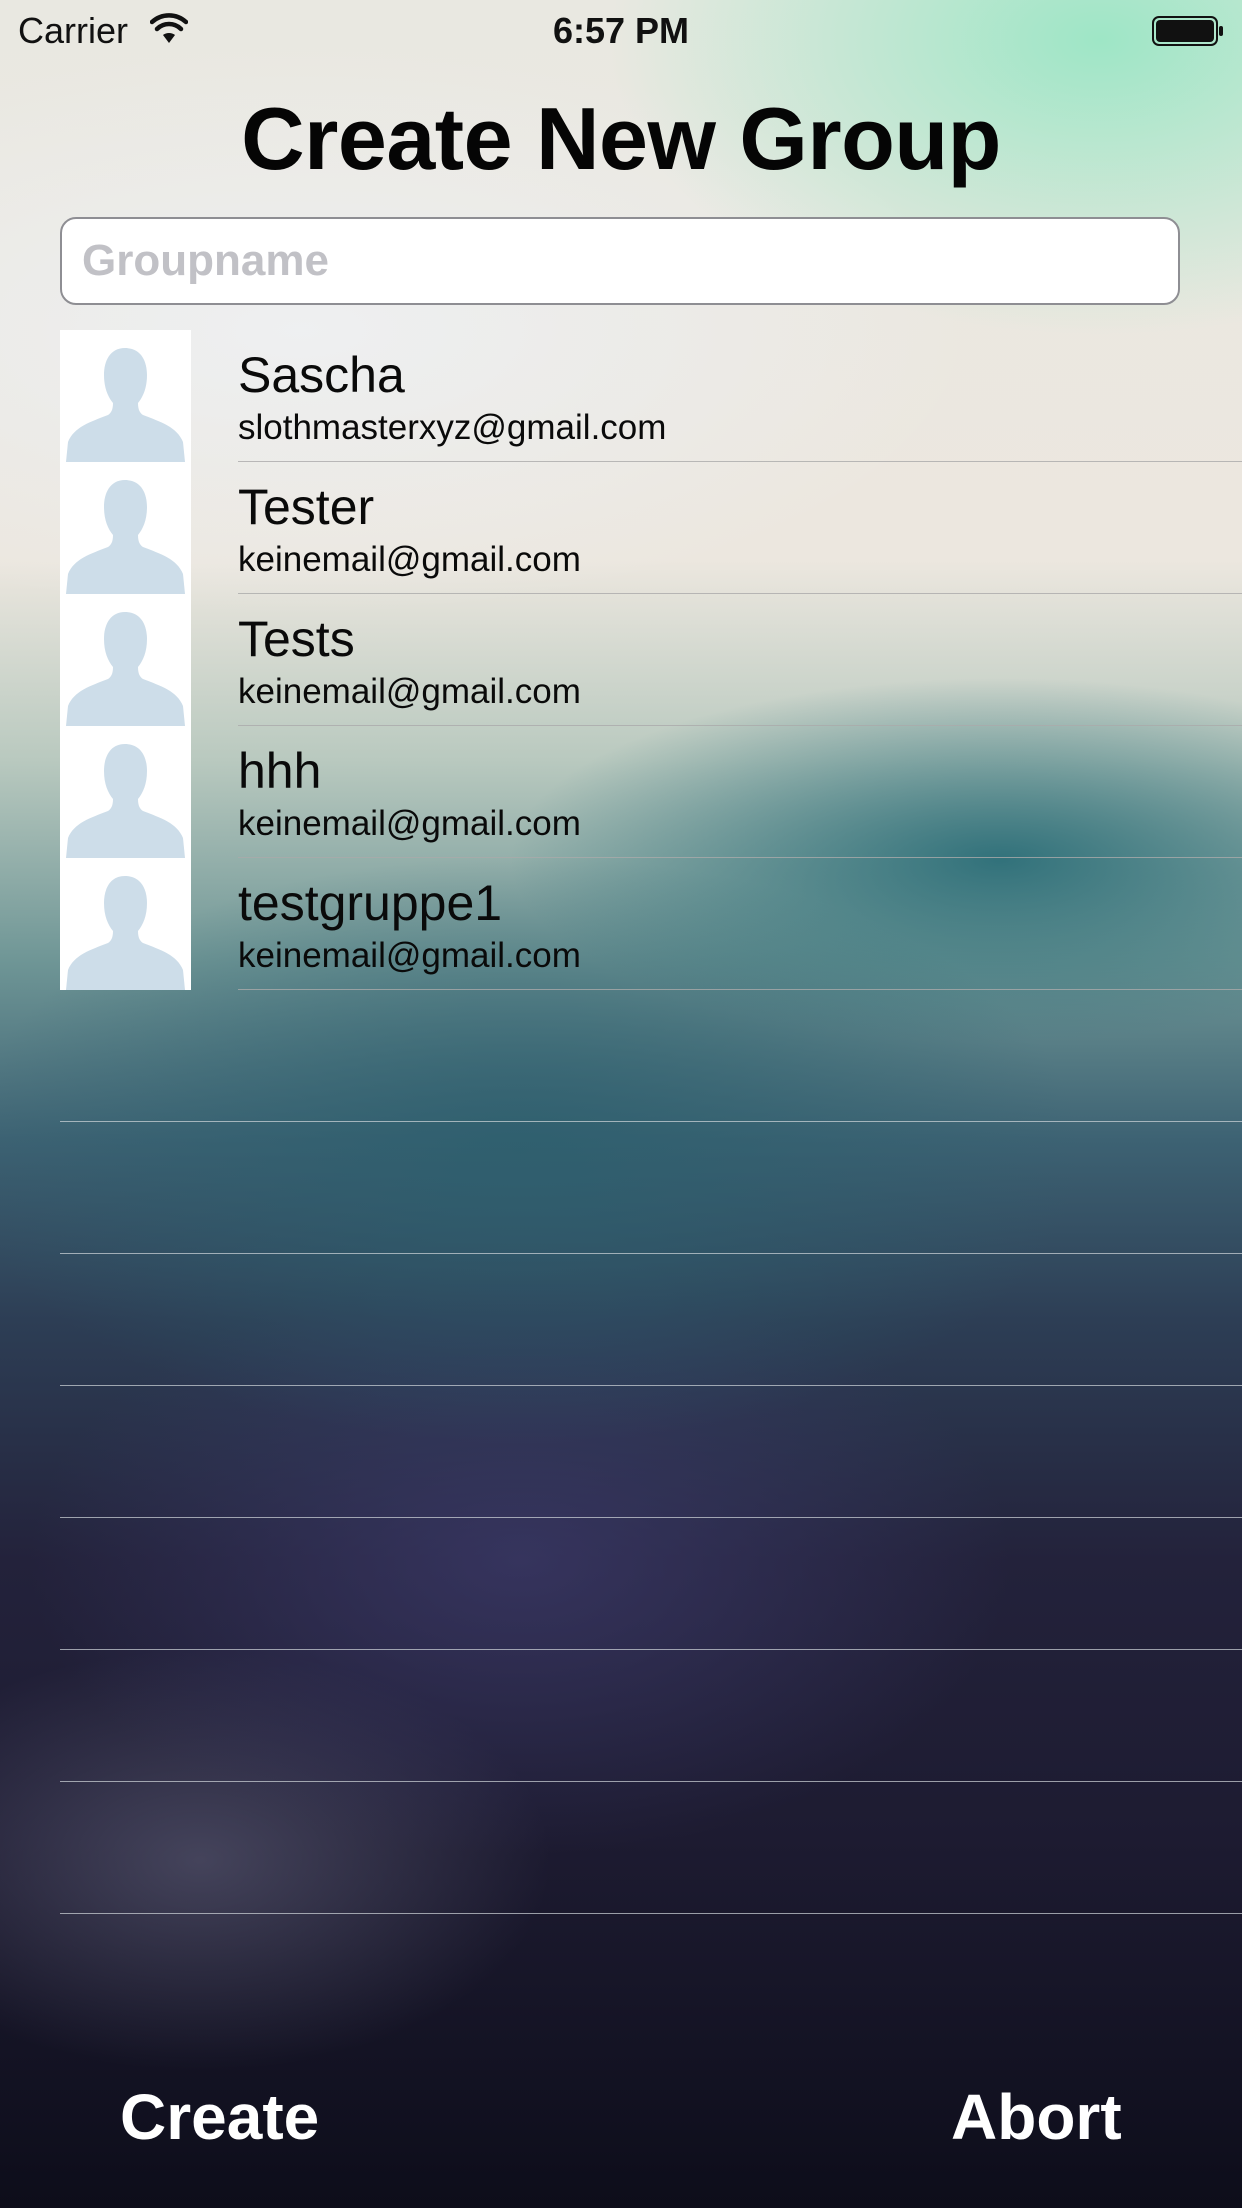 This screenshot has height=2208, width=1242. What do you see at coordinates (1187, 31) in the screenshot?
I see `battery-icon` at bounding box center [1187, 31].